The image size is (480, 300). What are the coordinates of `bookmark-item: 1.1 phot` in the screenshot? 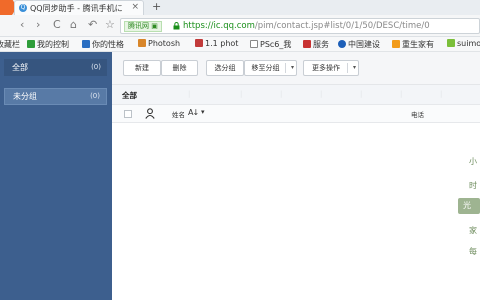 It's located at (216, 43).